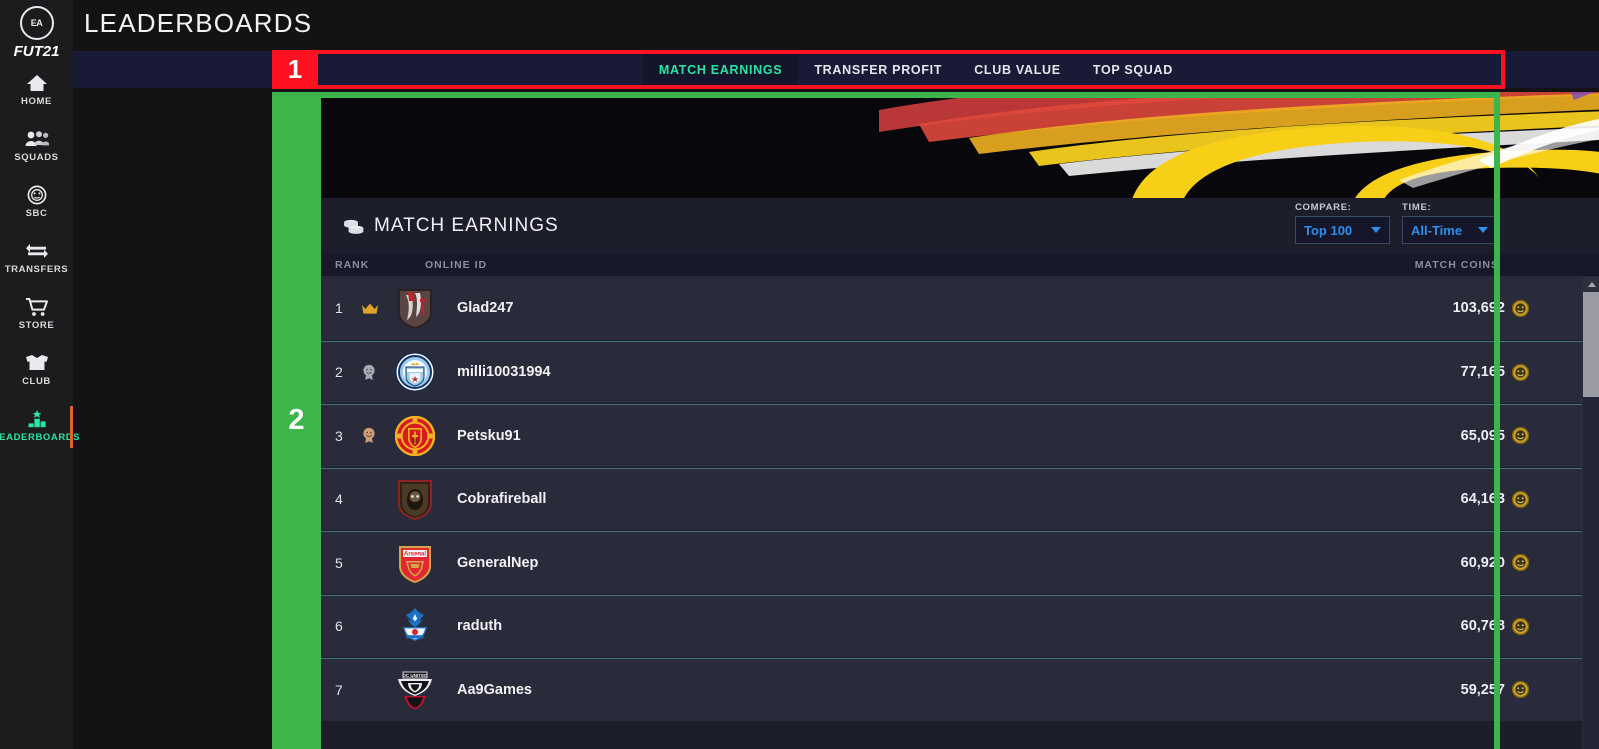 The image size is (1599, 749). Describe the element at coordinates (36, 90) in the screenshot. I see `sidebar-item-home: HOME` at that location.